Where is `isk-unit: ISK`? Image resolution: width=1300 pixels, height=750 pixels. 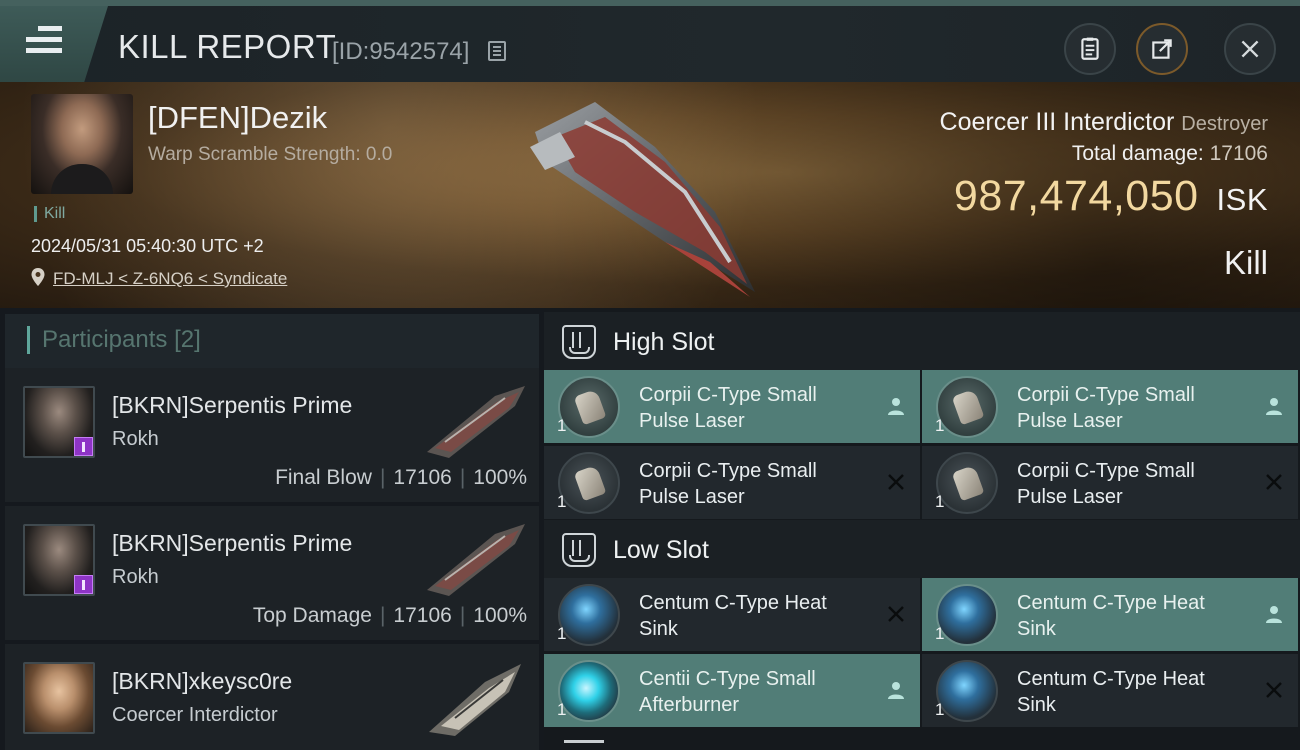 isk-unit: ISK is located at coordinates (1242, 199).